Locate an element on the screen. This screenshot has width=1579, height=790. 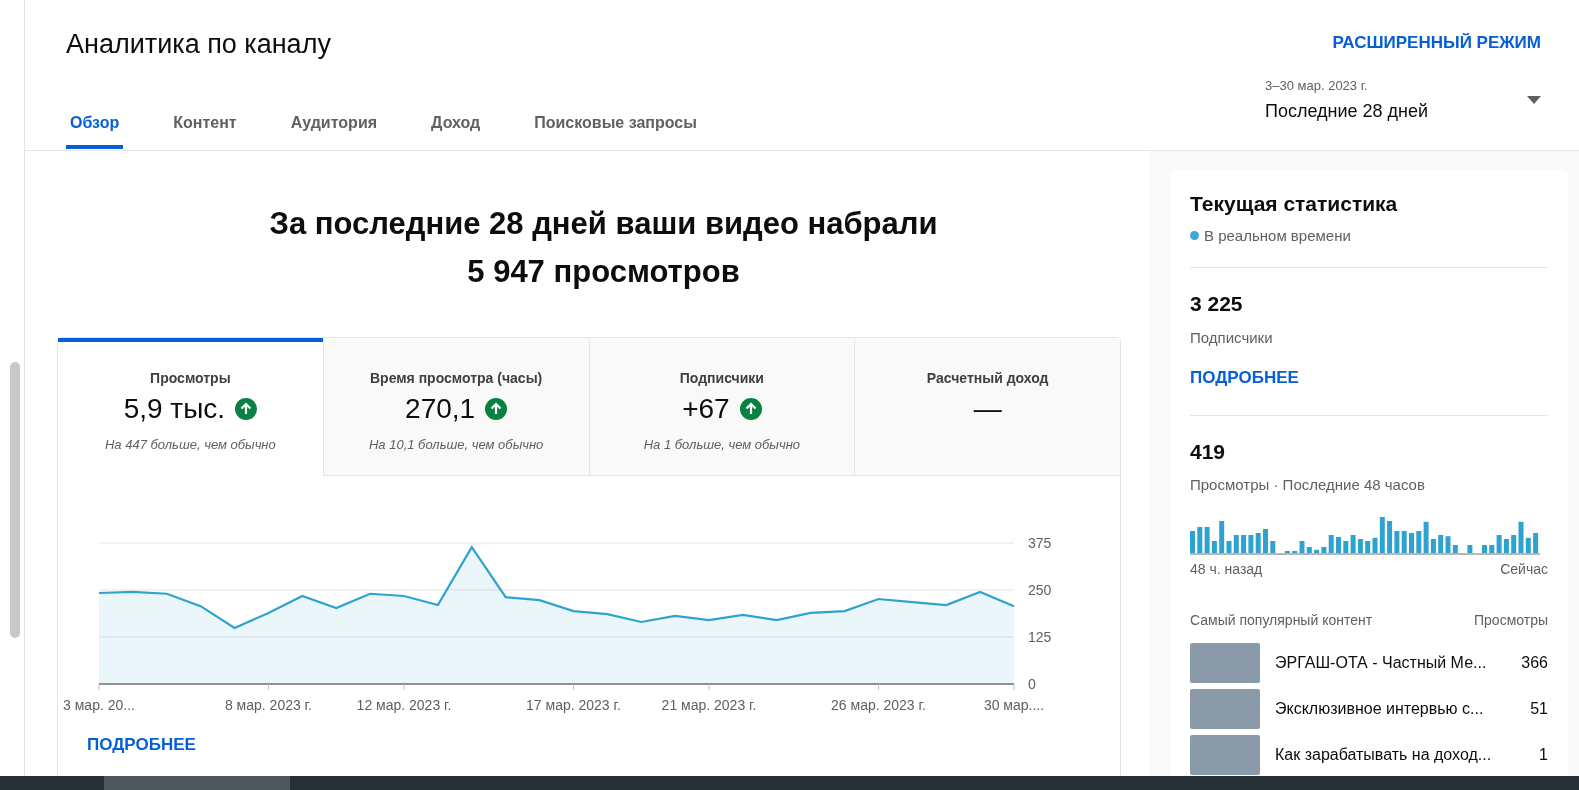
view-count: 419 is located at coordinates (1208, 451).